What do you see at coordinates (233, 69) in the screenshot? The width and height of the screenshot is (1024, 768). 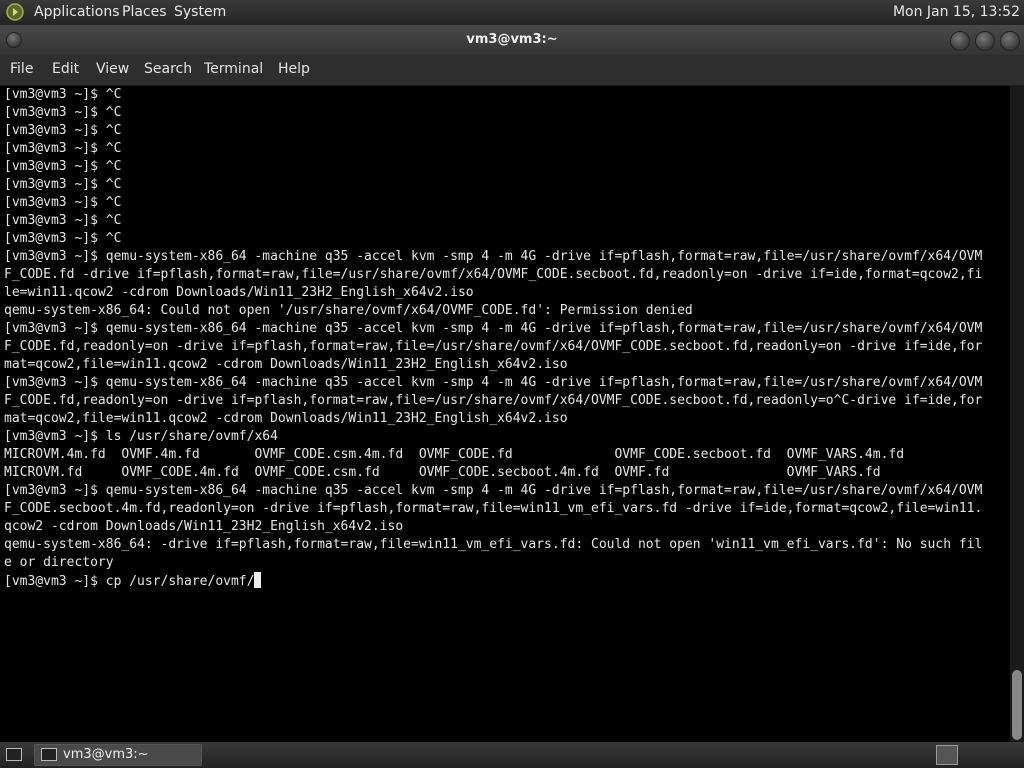 I see `menu-terminal: Terminal` at bounding box center [233, 69].